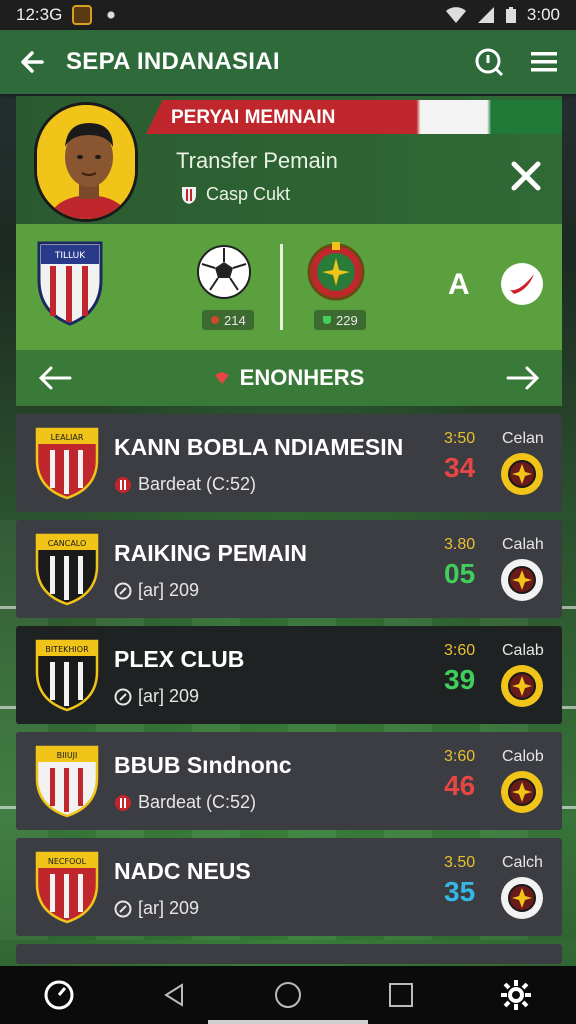 The width and height of the screenshot is (576, 1024). What do you see at coordinates (70, 256) in the screenshot?
I see `home-crest-text: TILLUK` at bounding box center [70, 256].